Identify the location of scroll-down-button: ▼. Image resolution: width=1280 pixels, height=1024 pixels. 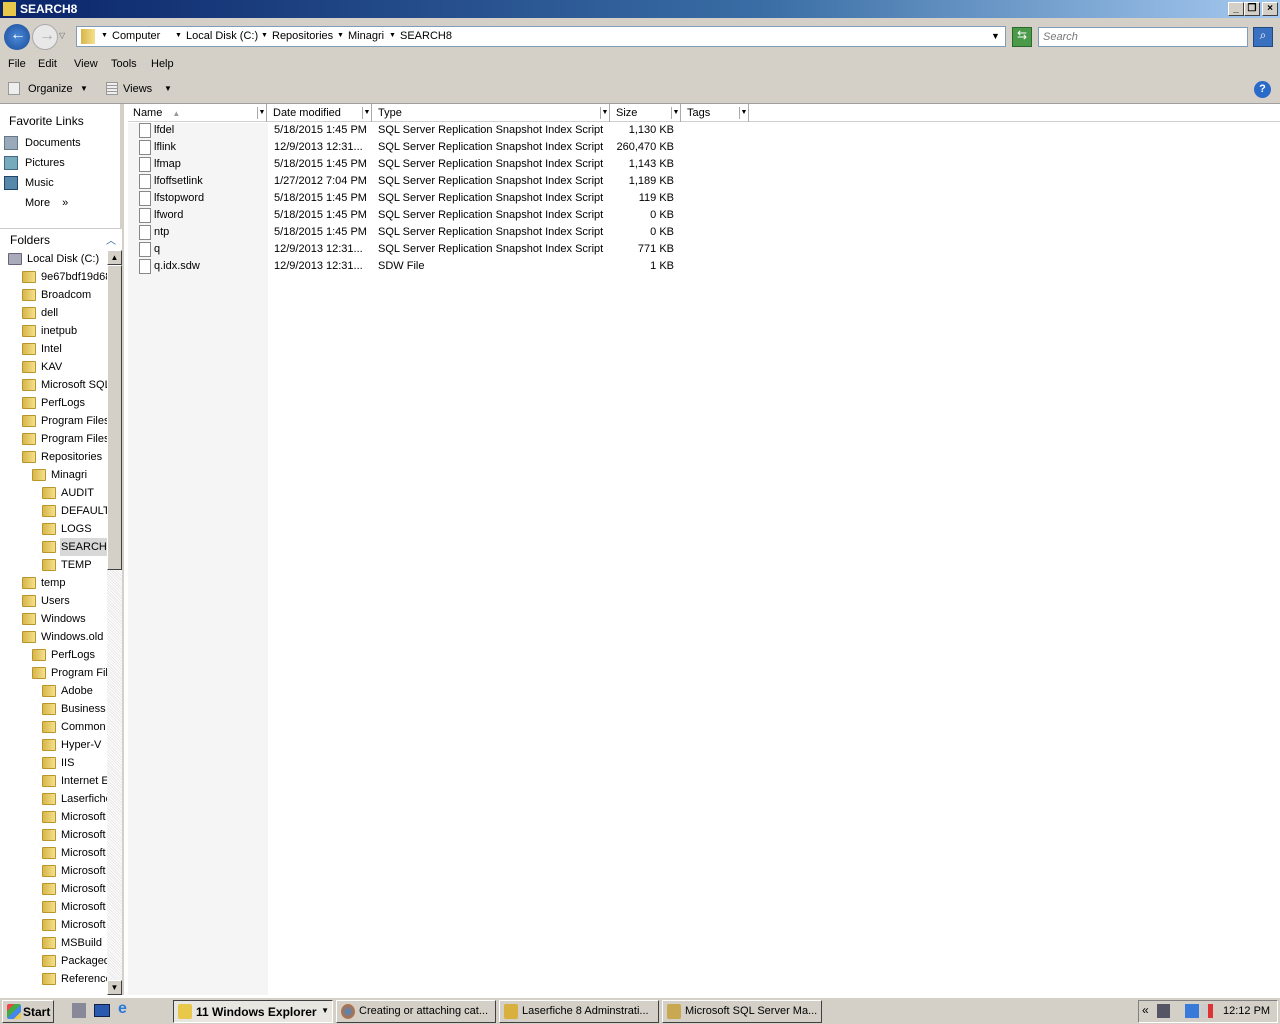
(114, 987).